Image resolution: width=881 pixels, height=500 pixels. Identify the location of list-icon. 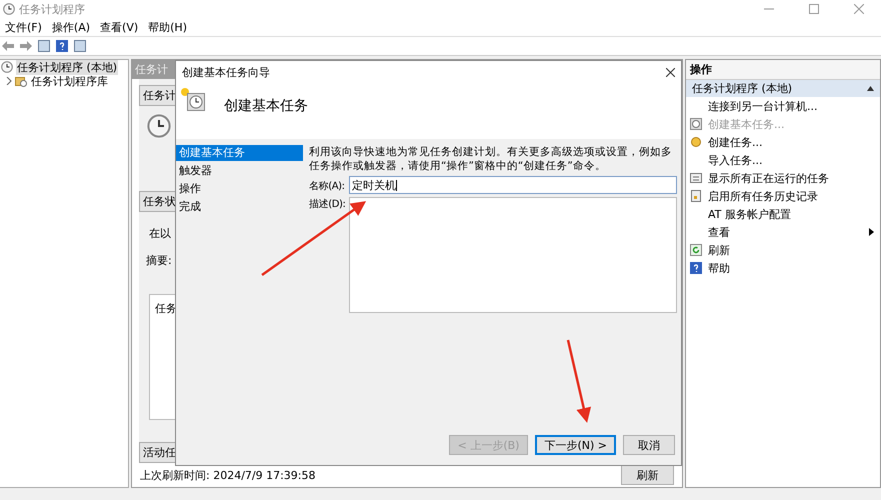
(696, 178).